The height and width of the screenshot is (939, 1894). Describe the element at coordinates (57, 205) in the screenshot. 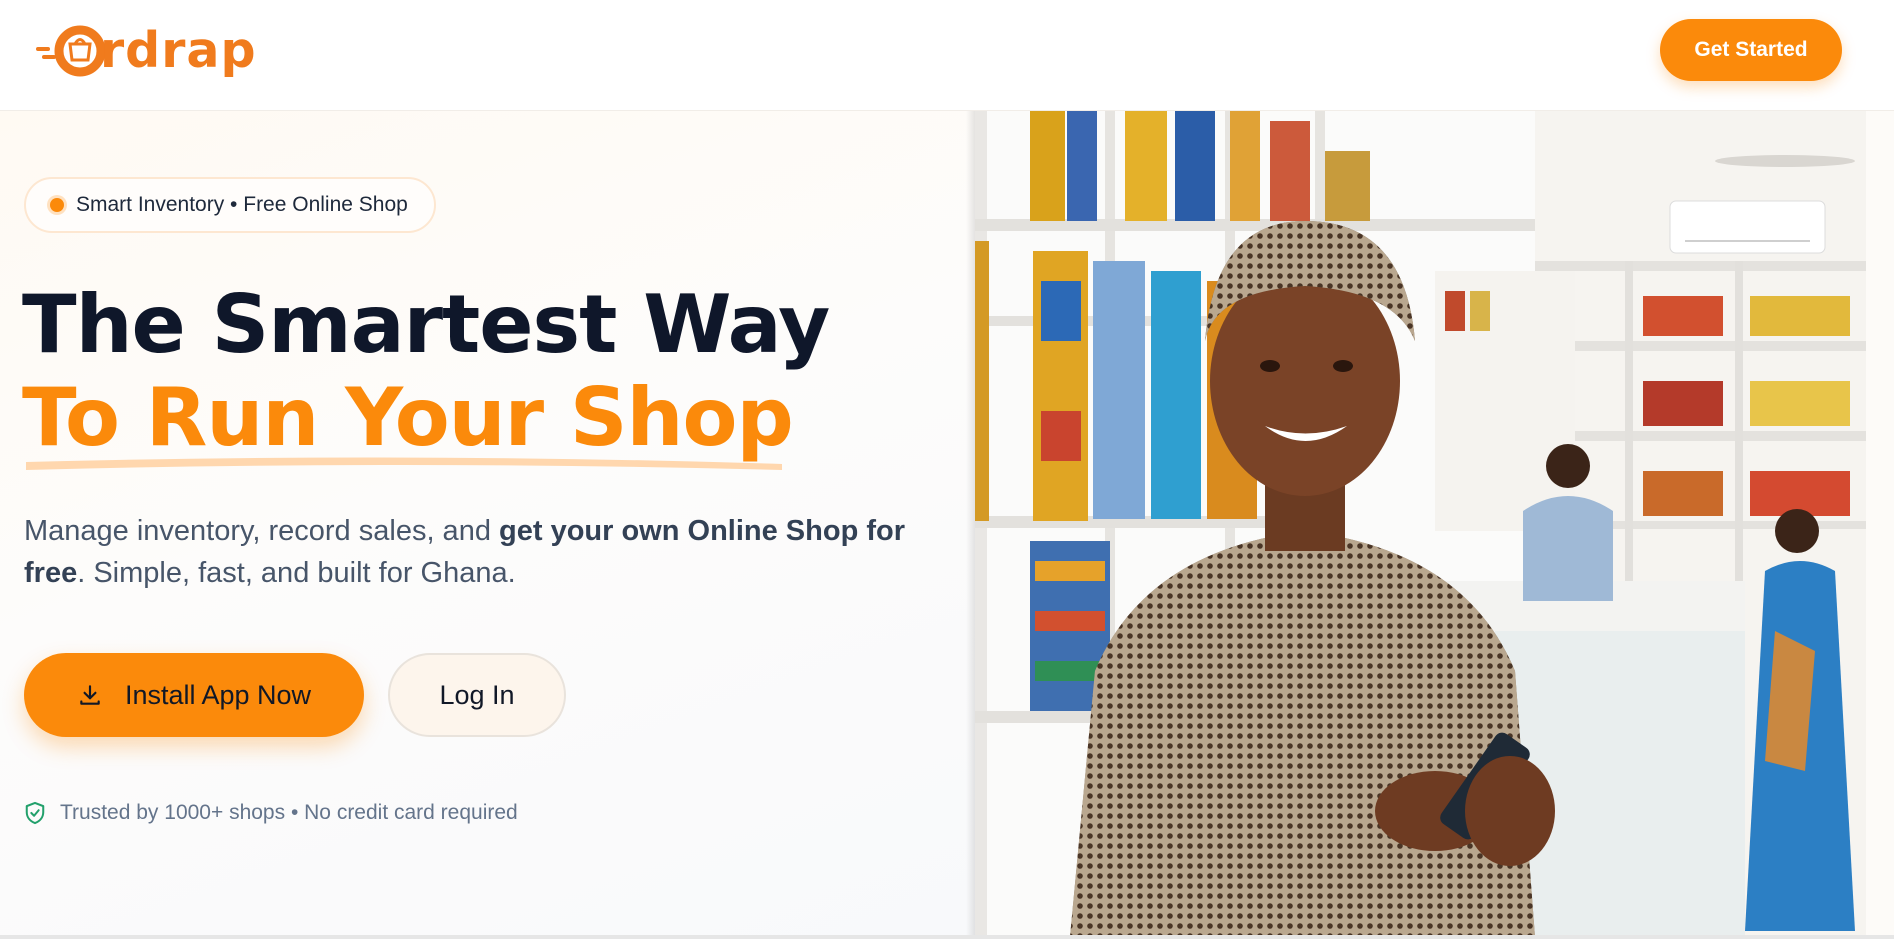

I see `badge-dot-icon` at that location.